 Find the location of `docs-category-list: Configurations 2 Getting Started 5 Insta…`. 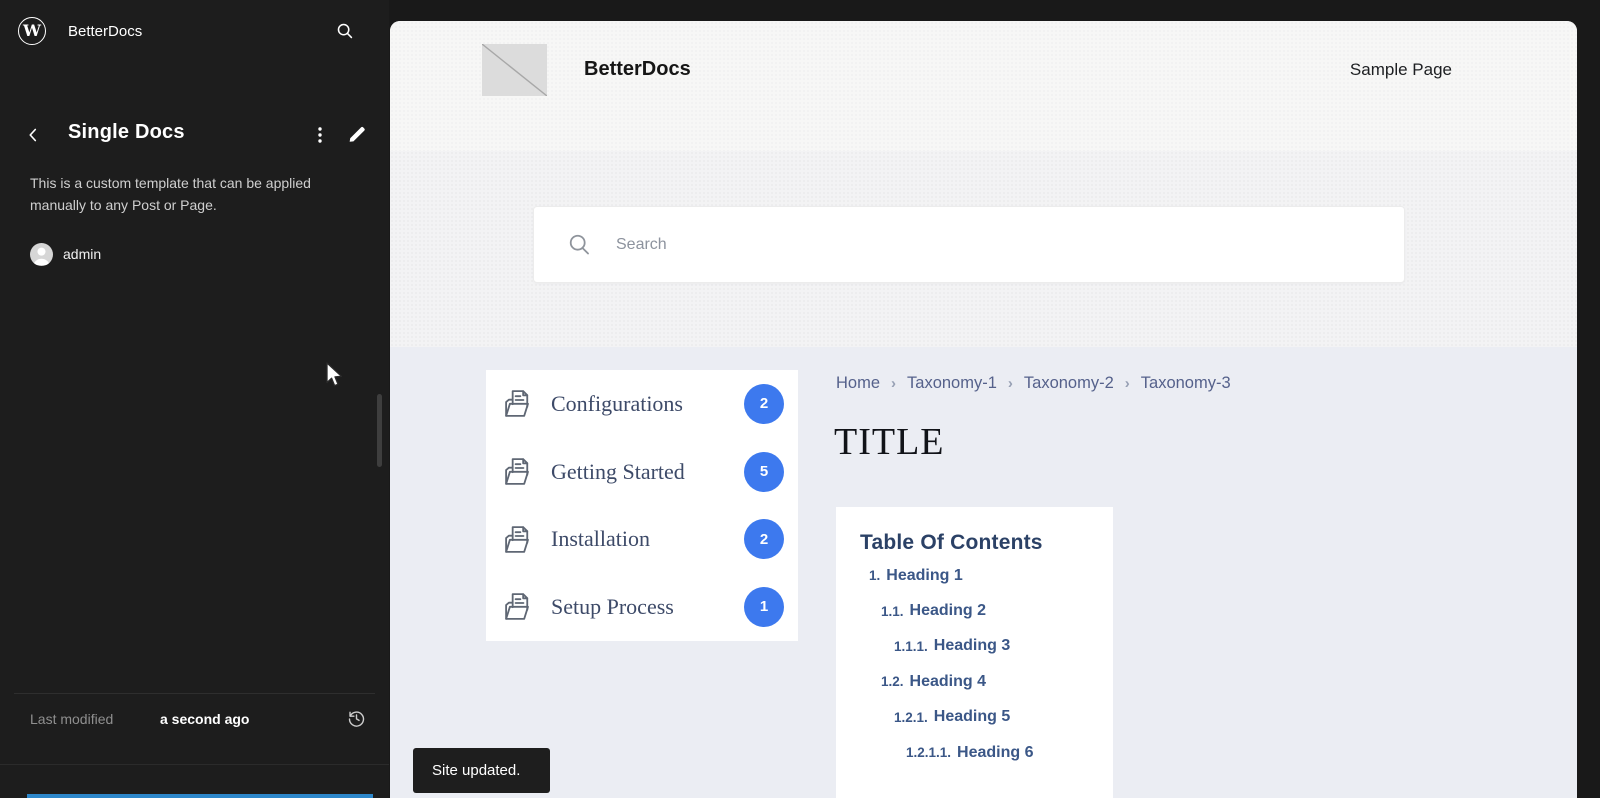

docs-category-list: Configurations 2 Getting Started 5 Insta… is located at coordinates (642, 505).